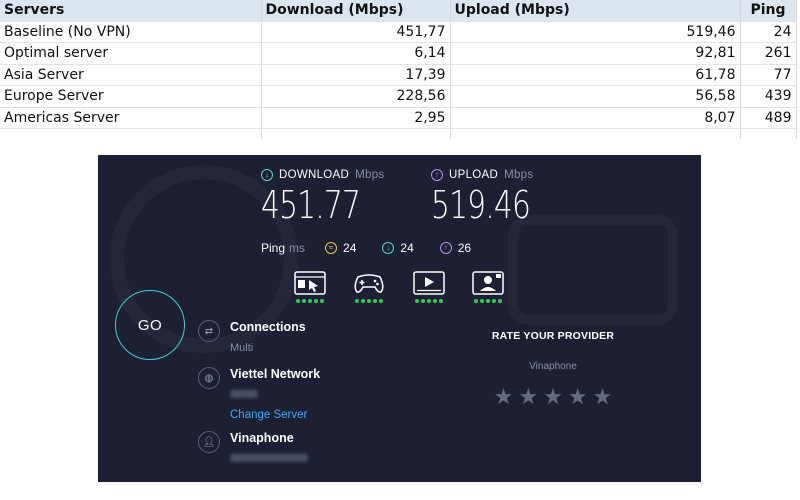 This screenshot has width=800, height=500. What do you see at coordinates (310, 301) in the screenshot?
I see `browsing-rating` at bounding box center [310, 301].